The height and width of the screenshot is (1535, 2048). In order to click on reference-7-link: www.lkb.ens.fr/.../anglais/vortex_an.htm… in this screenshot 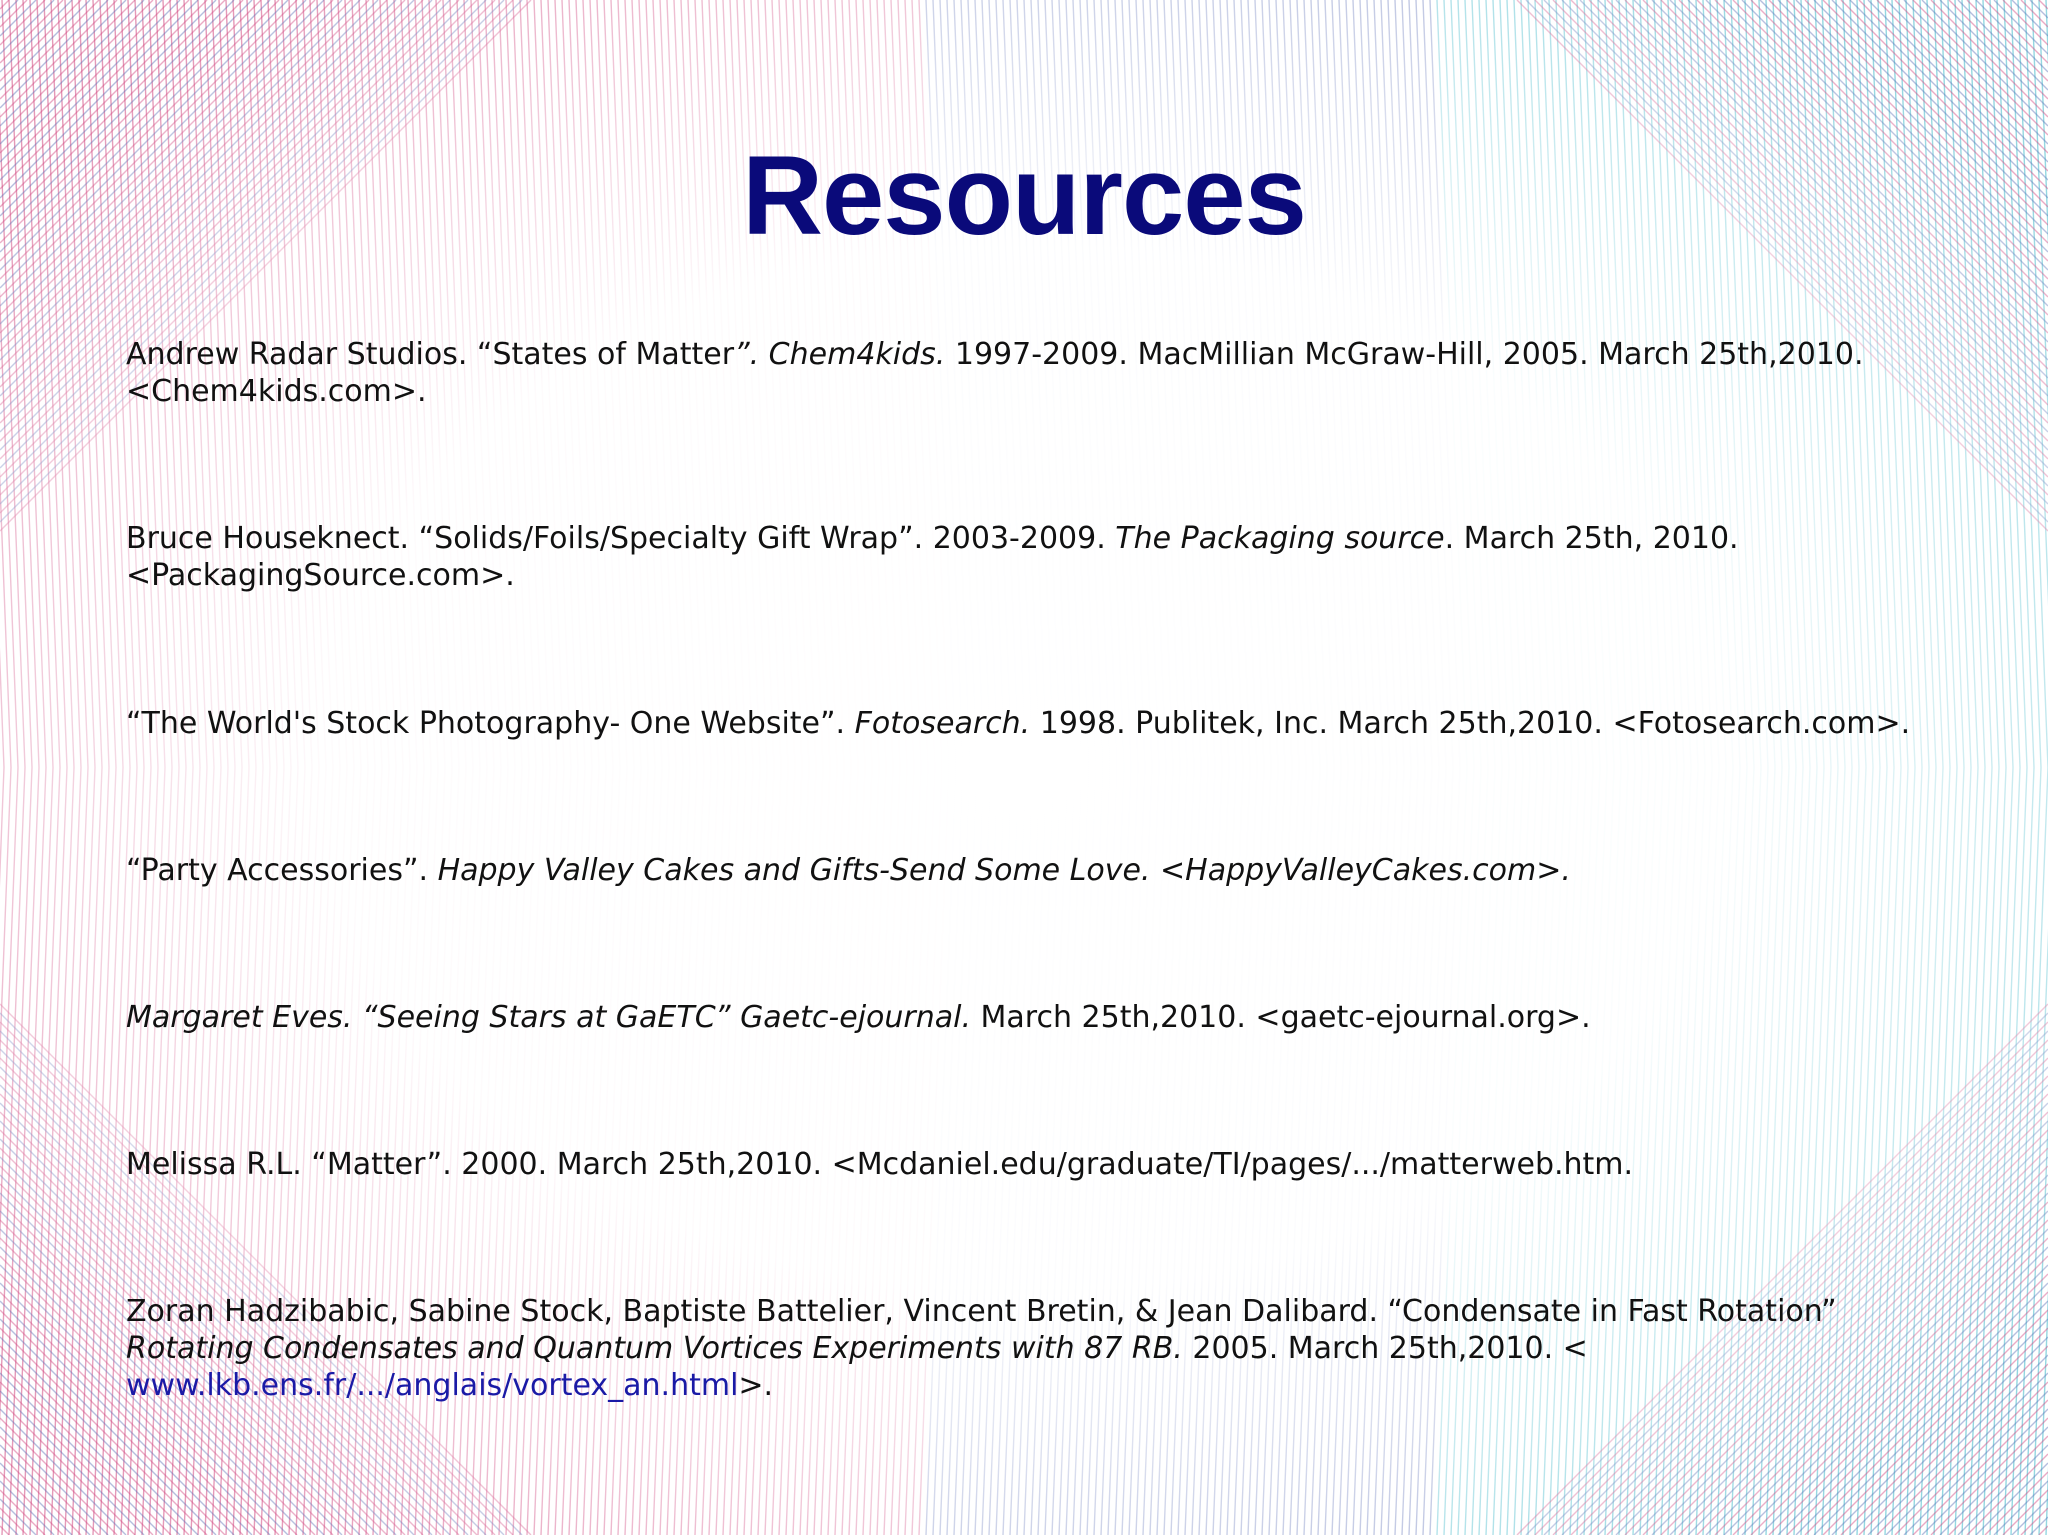, I will do `click(432, 1385)`.